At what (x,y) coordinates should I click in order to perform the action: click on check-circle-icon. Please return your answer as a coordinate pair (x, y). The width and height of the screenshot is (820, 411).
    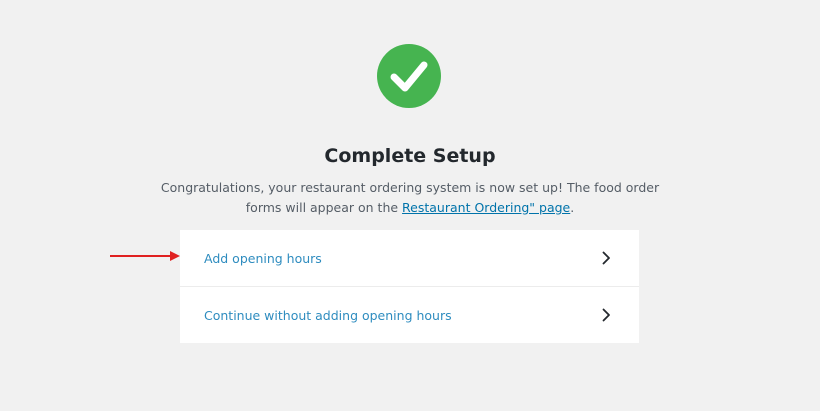
    Looking at the image, I should click on (409, 76).